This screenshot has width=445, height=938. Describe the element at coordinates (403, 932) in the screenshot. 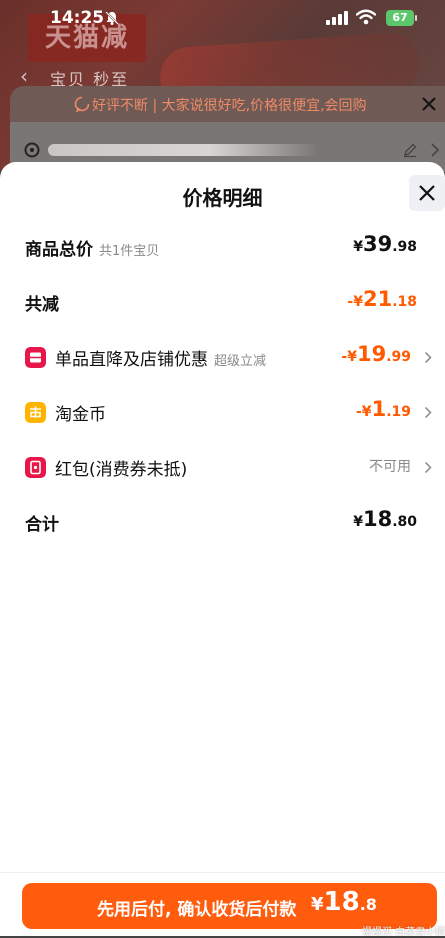

I see `watermark: 慢慢买·白菜君小锅` at that location.